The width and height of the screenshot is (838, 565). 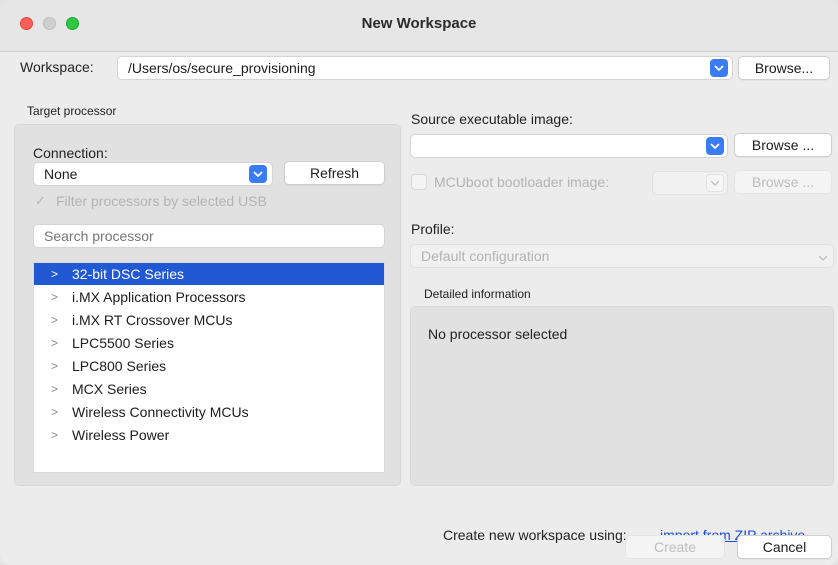 What do you see at coordinates (209, 389) in the screenshot?
I see `tree-item-mcx-series: > MCX Series` at bounding box center [209, 389].